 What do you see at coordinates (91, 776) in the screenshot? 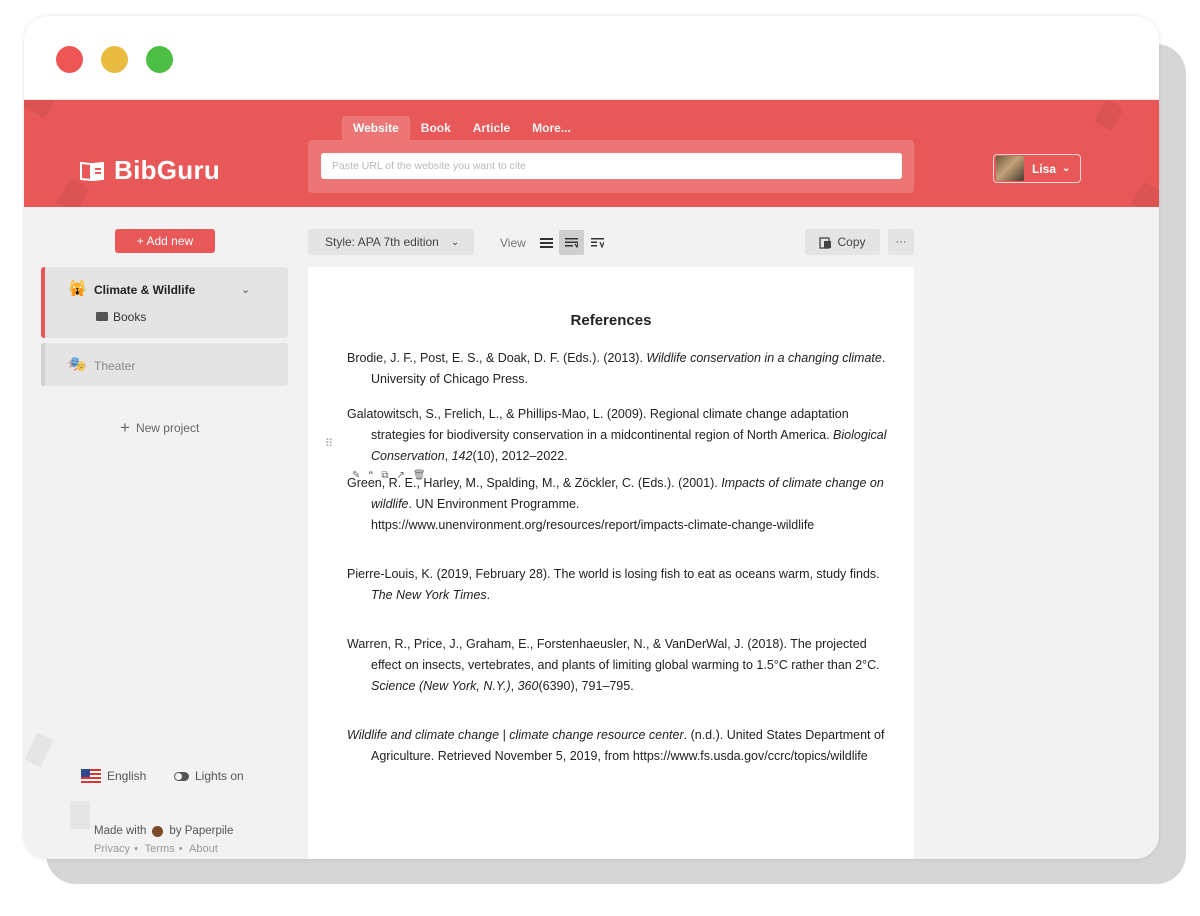
I see `us-flag-icon` at bounding box center [91, 776].